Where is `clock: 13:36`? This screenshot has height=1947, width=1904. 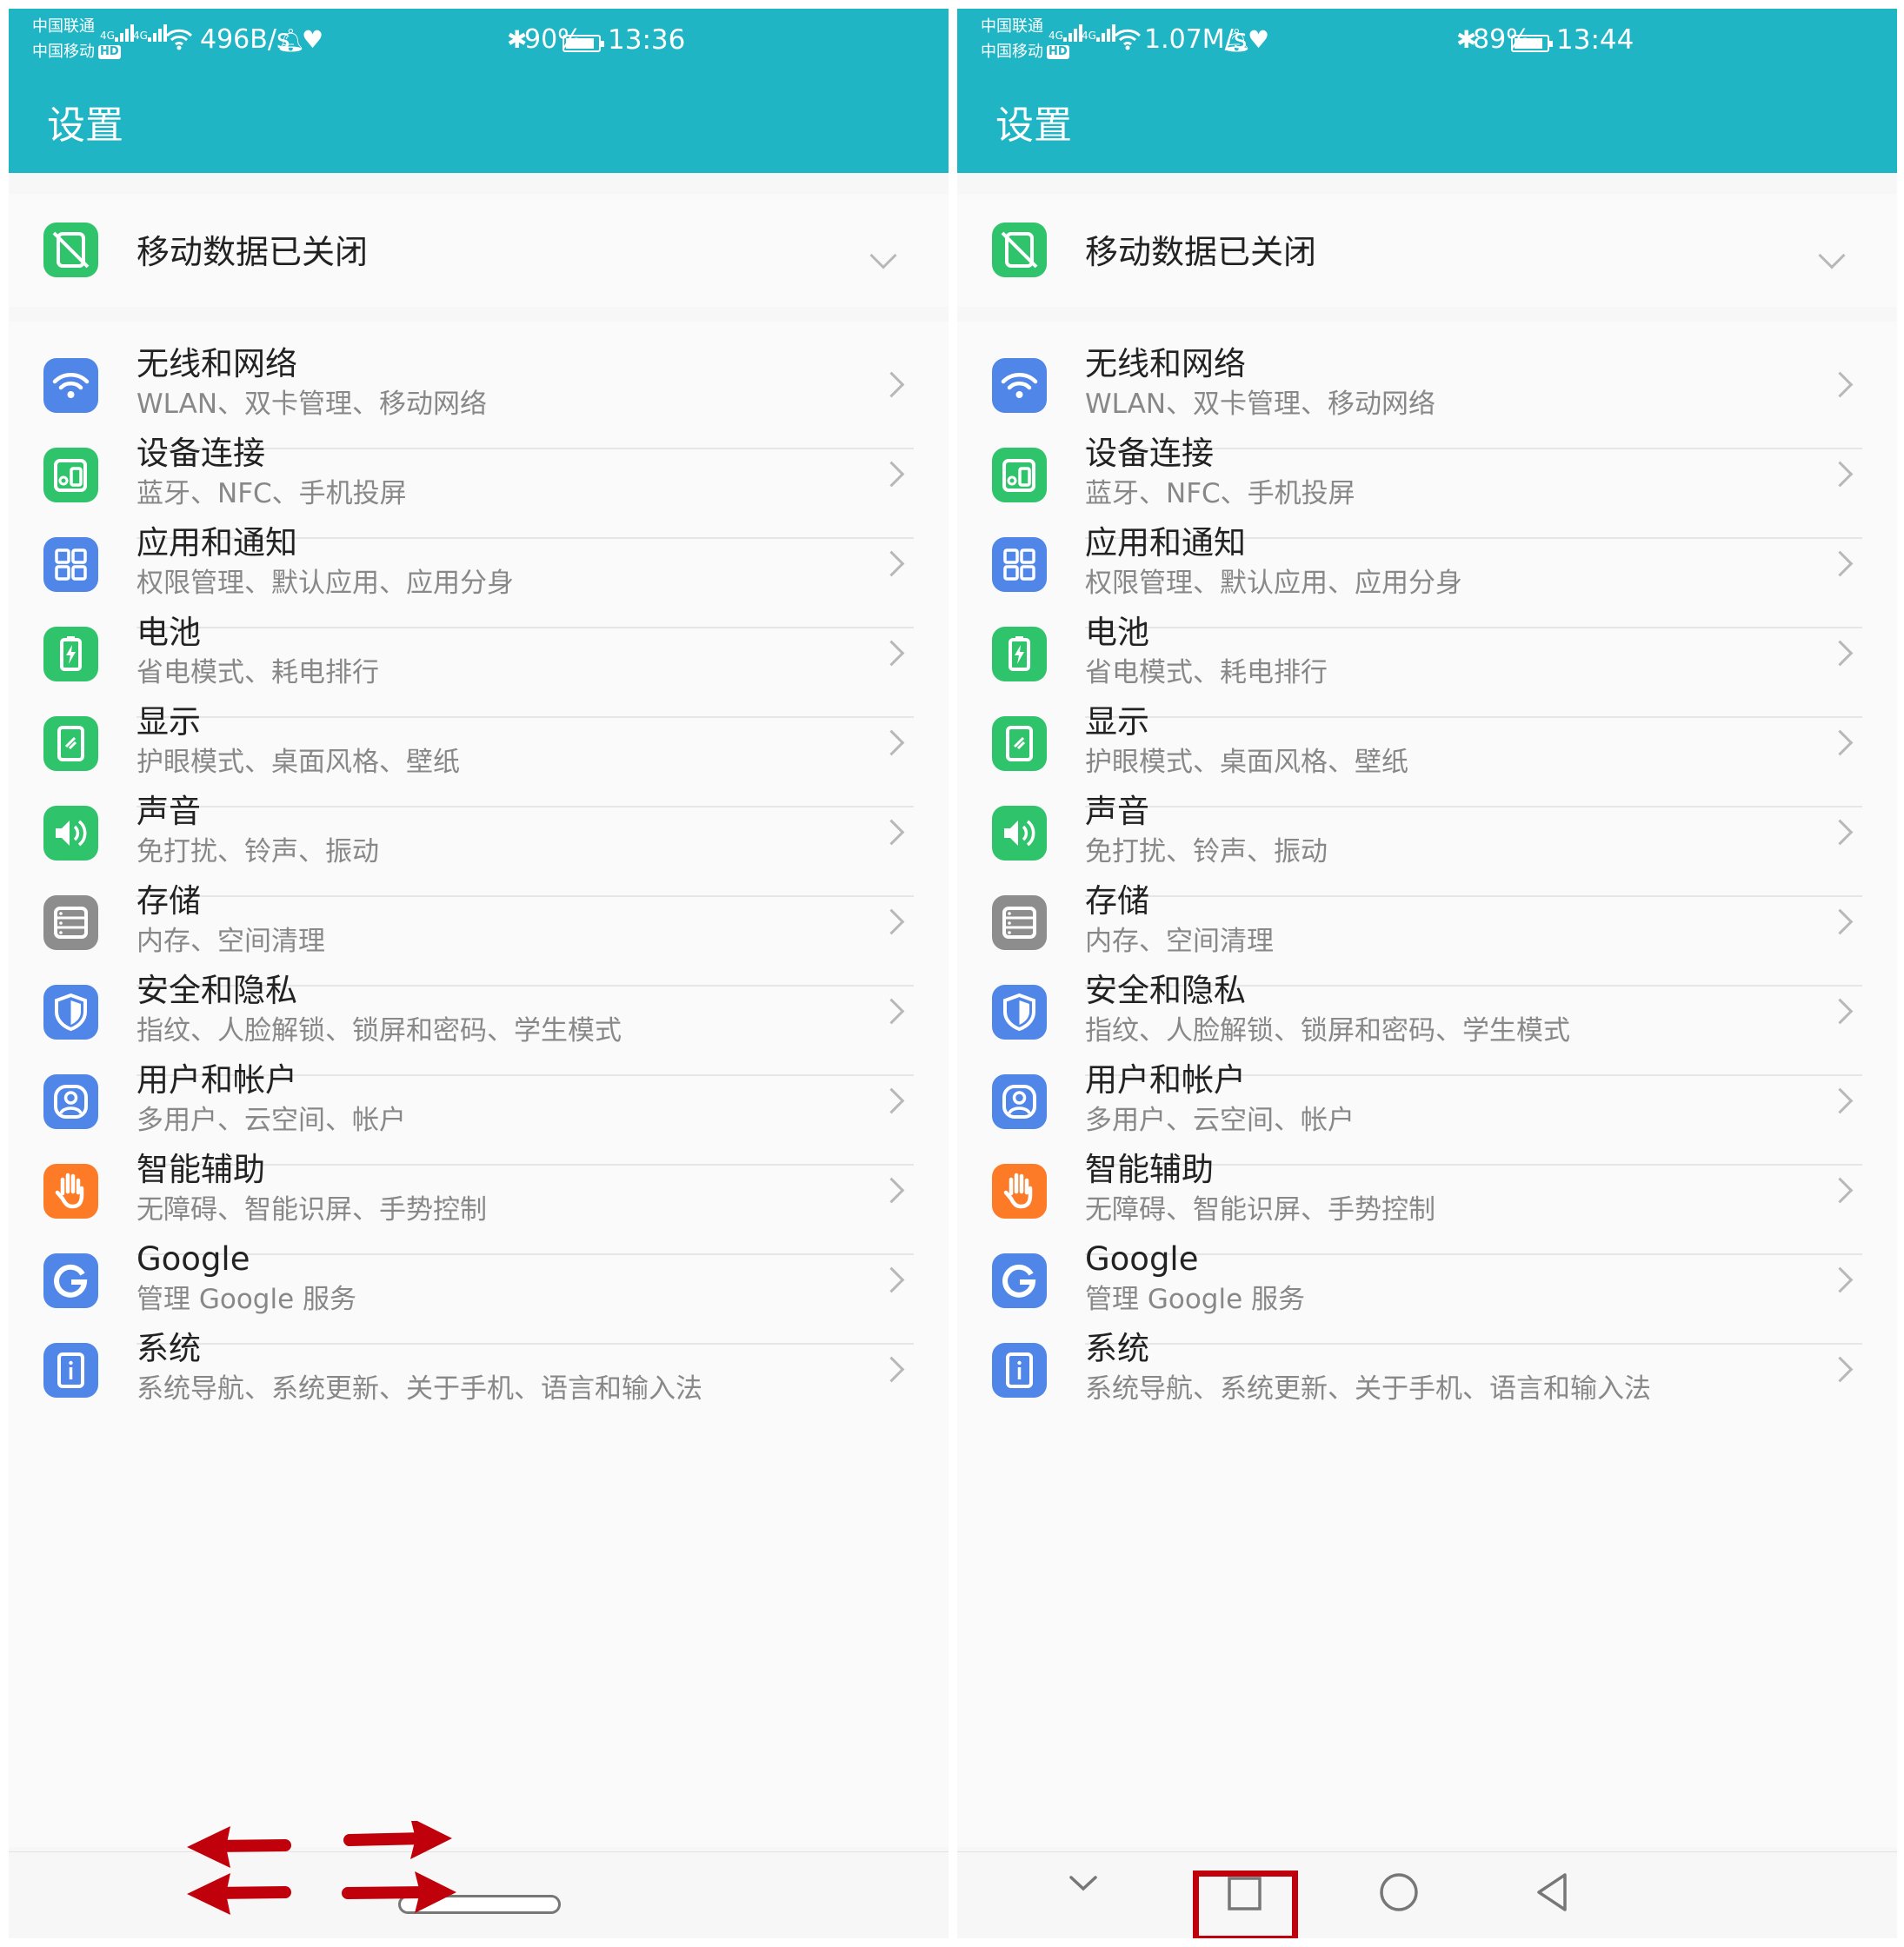
clock: 13:36 is located at coordinates (647, 40).